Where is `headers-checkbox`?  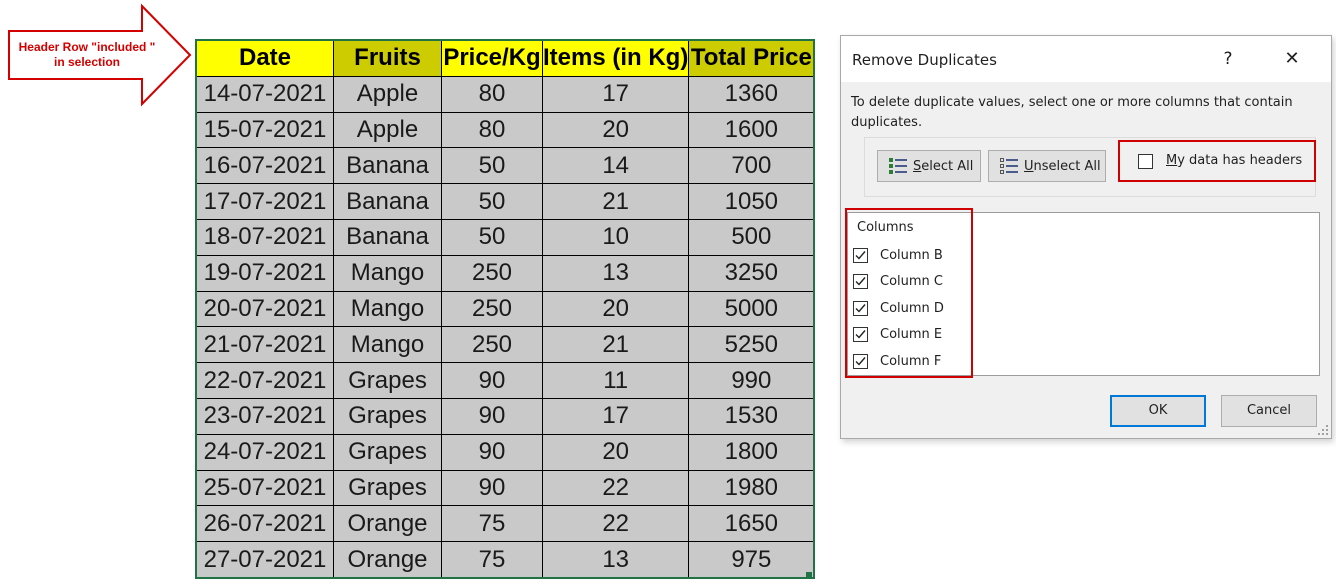
headers-checkbox is located at coordinates (1145, 161).